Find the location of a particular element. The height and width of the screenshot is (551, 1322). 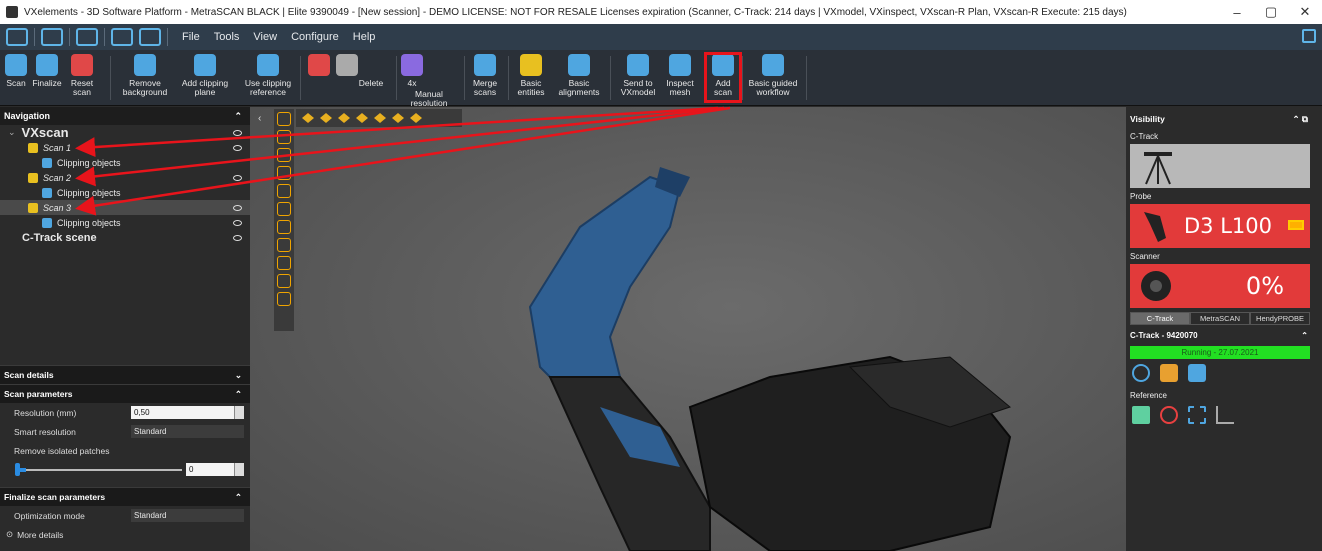

scanner-percent: 0% is located at coordinates (1264, 286).